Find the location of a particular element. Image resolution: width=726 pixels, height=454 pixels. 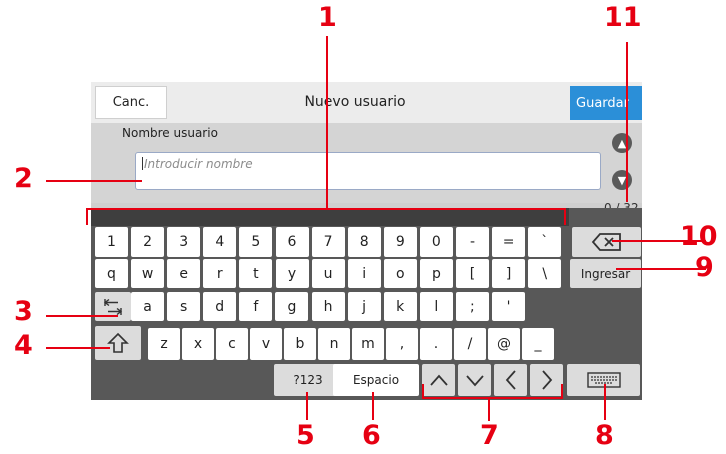

key-2-1: q is located at coordinates (111, 273).